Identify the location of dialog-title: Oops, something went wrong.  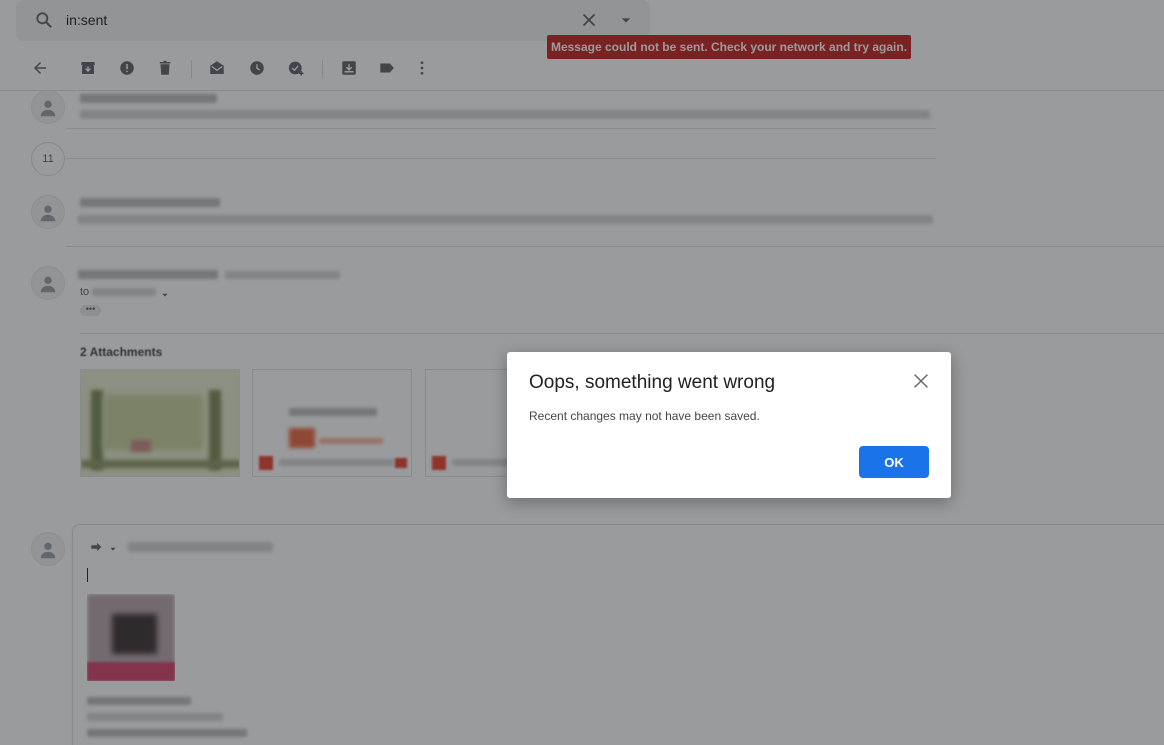
(652, 382).